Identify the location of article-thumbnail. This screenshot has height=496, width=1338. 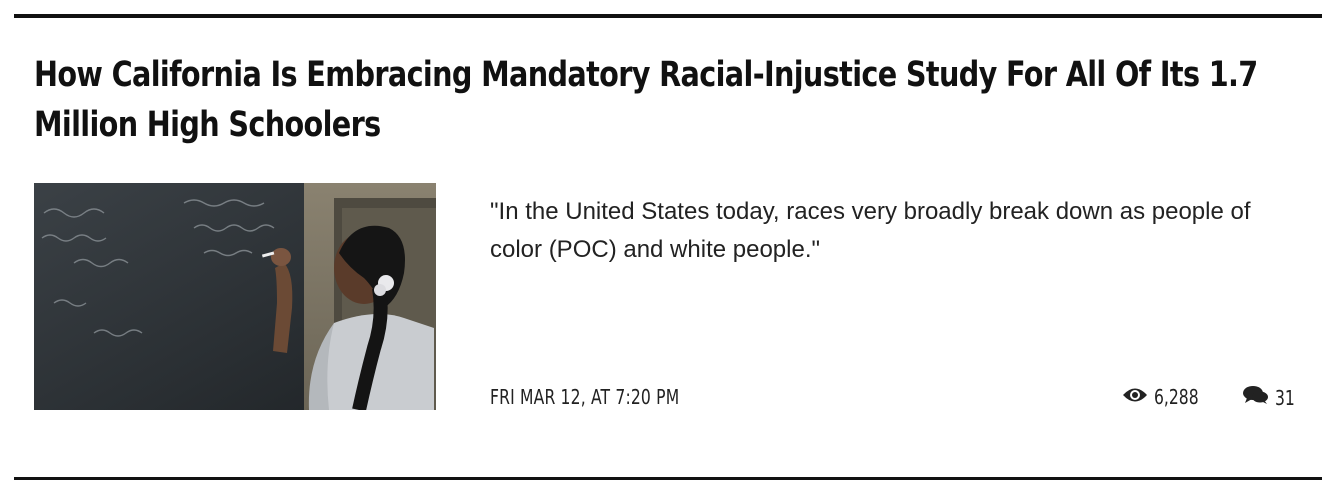
(235, 296).